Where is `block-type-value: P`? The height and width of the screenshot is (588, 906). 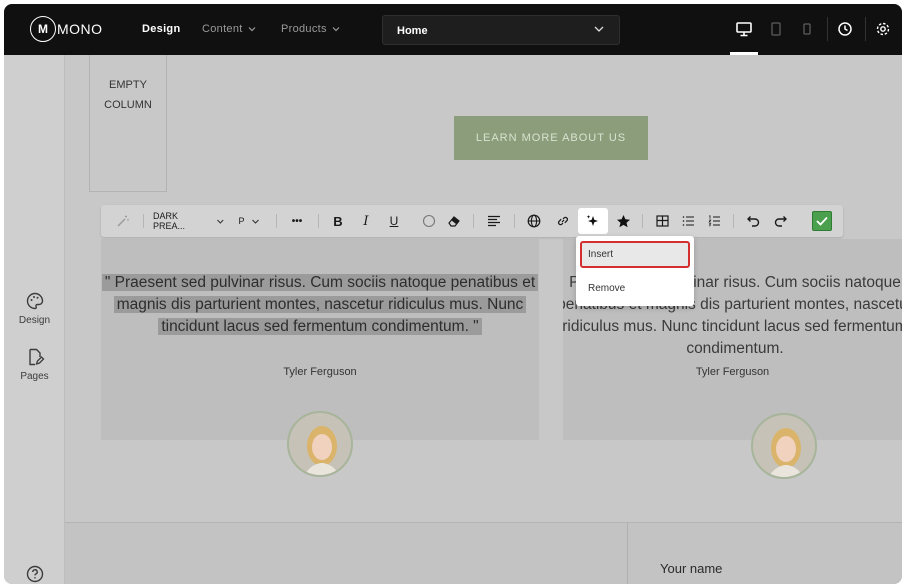 block-type-value: P is located at coordinates (241, 221).